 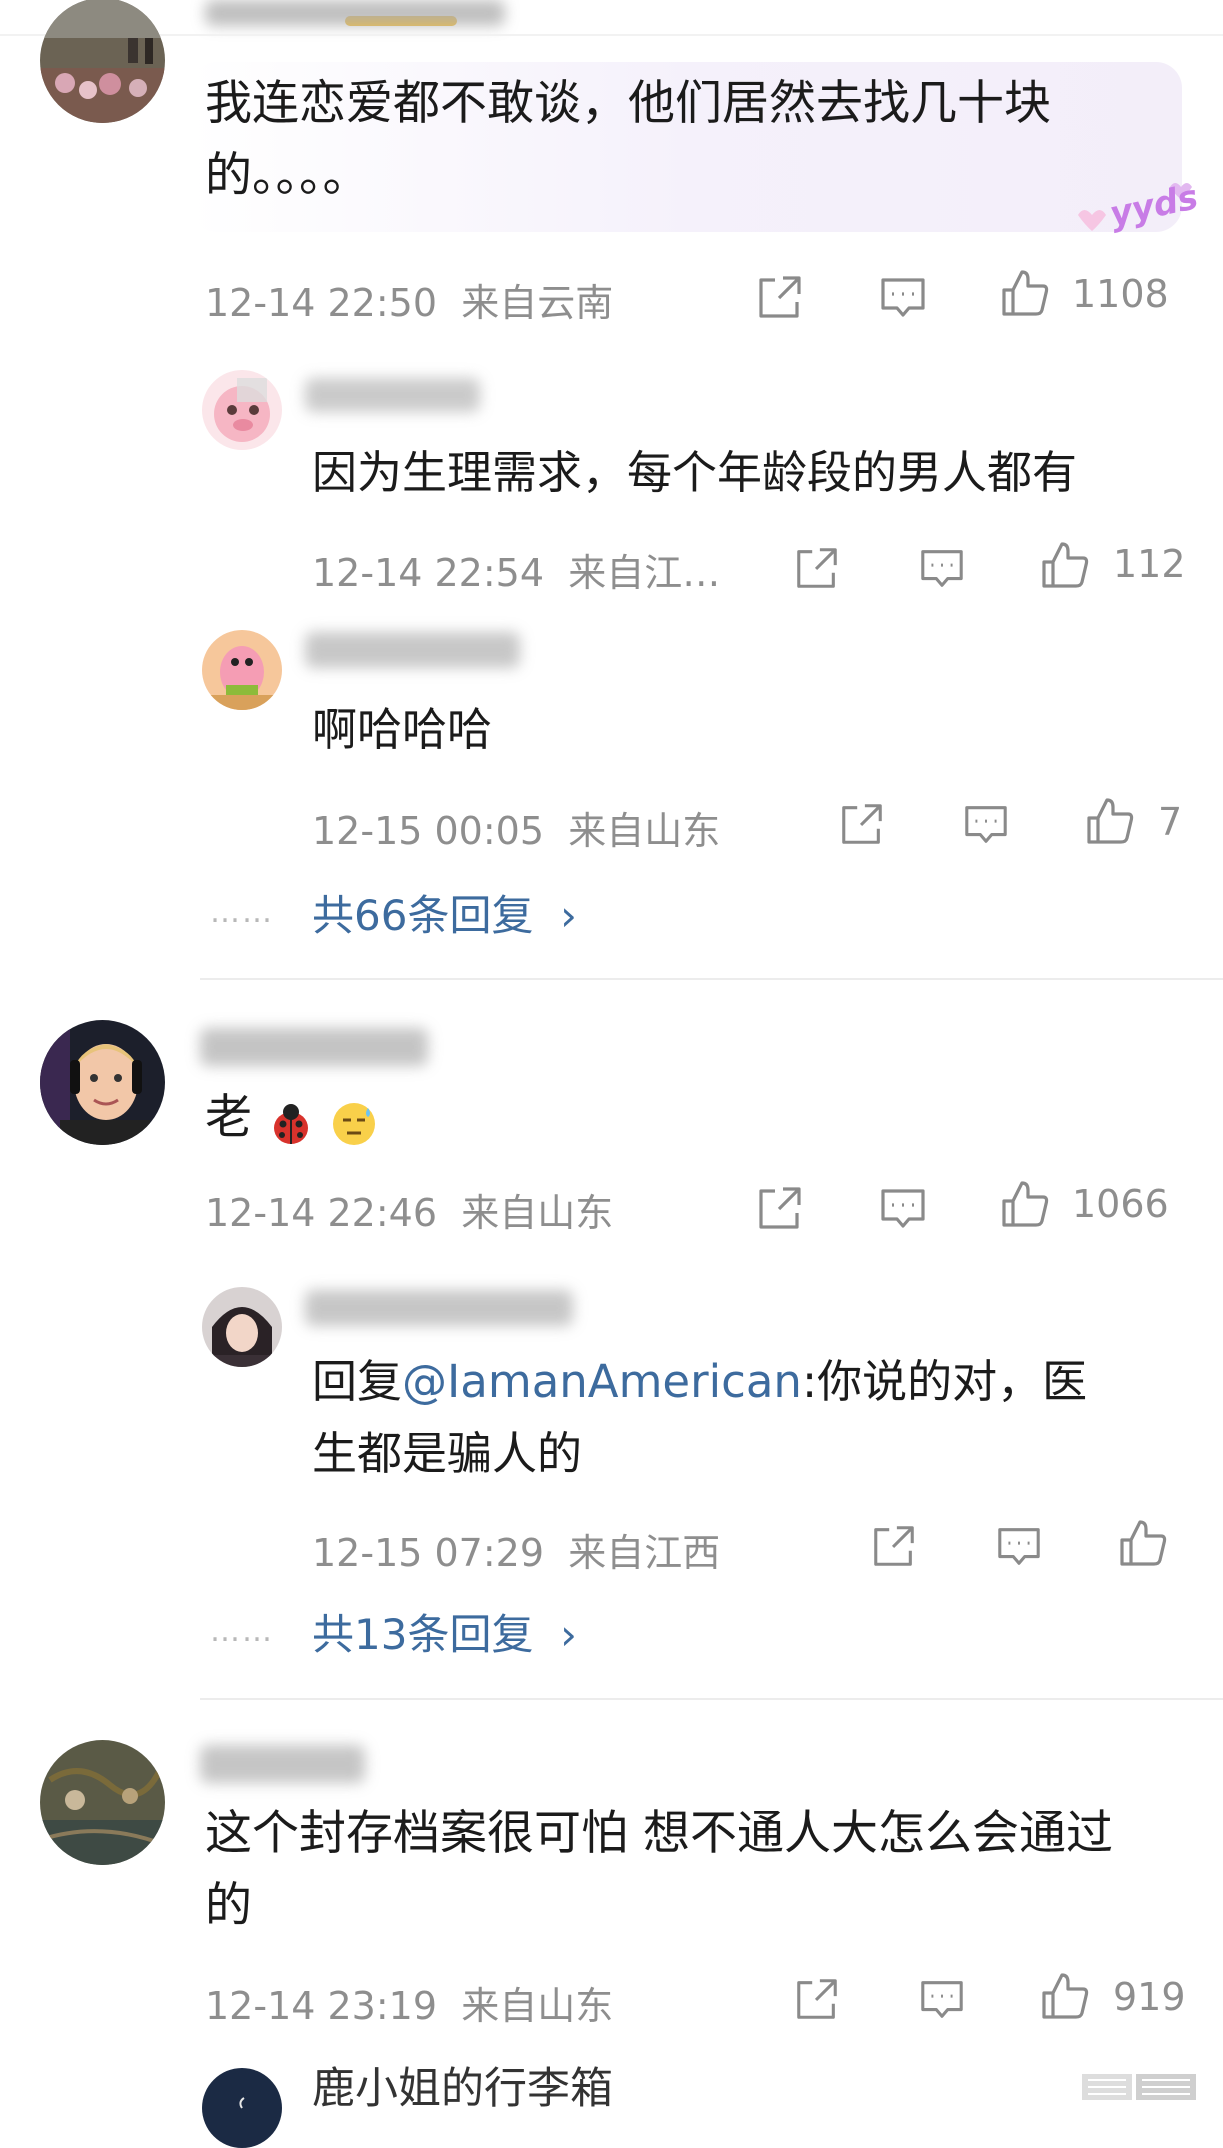 What do you see at coordinates (695, 472) in the screenshot?
I see `reply-text: 因为生理需求，每个年龄段的男人都有` at bounding box center [695, 472].